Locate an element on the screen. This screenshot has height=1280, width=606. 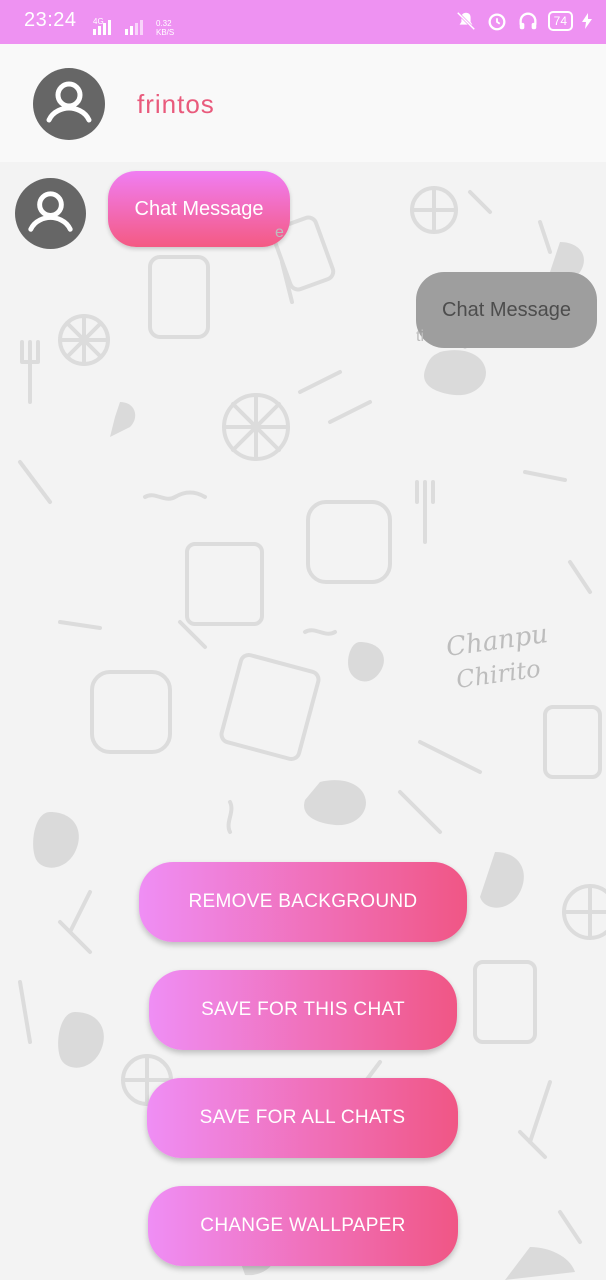
speed-unit: KB/S is located at coordinates (165, 32).